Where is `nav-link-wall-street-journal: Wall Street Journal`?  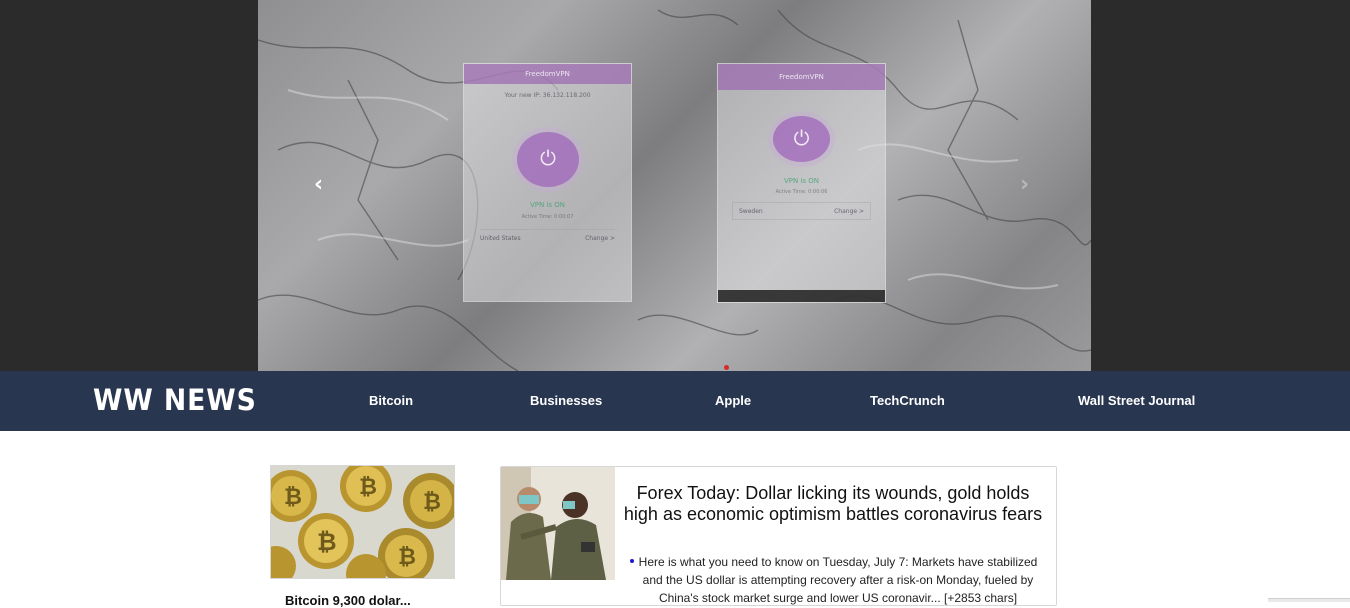 nav-link-wall-street-journal: Wall Street Journal is located at coordinates (1136, 400).